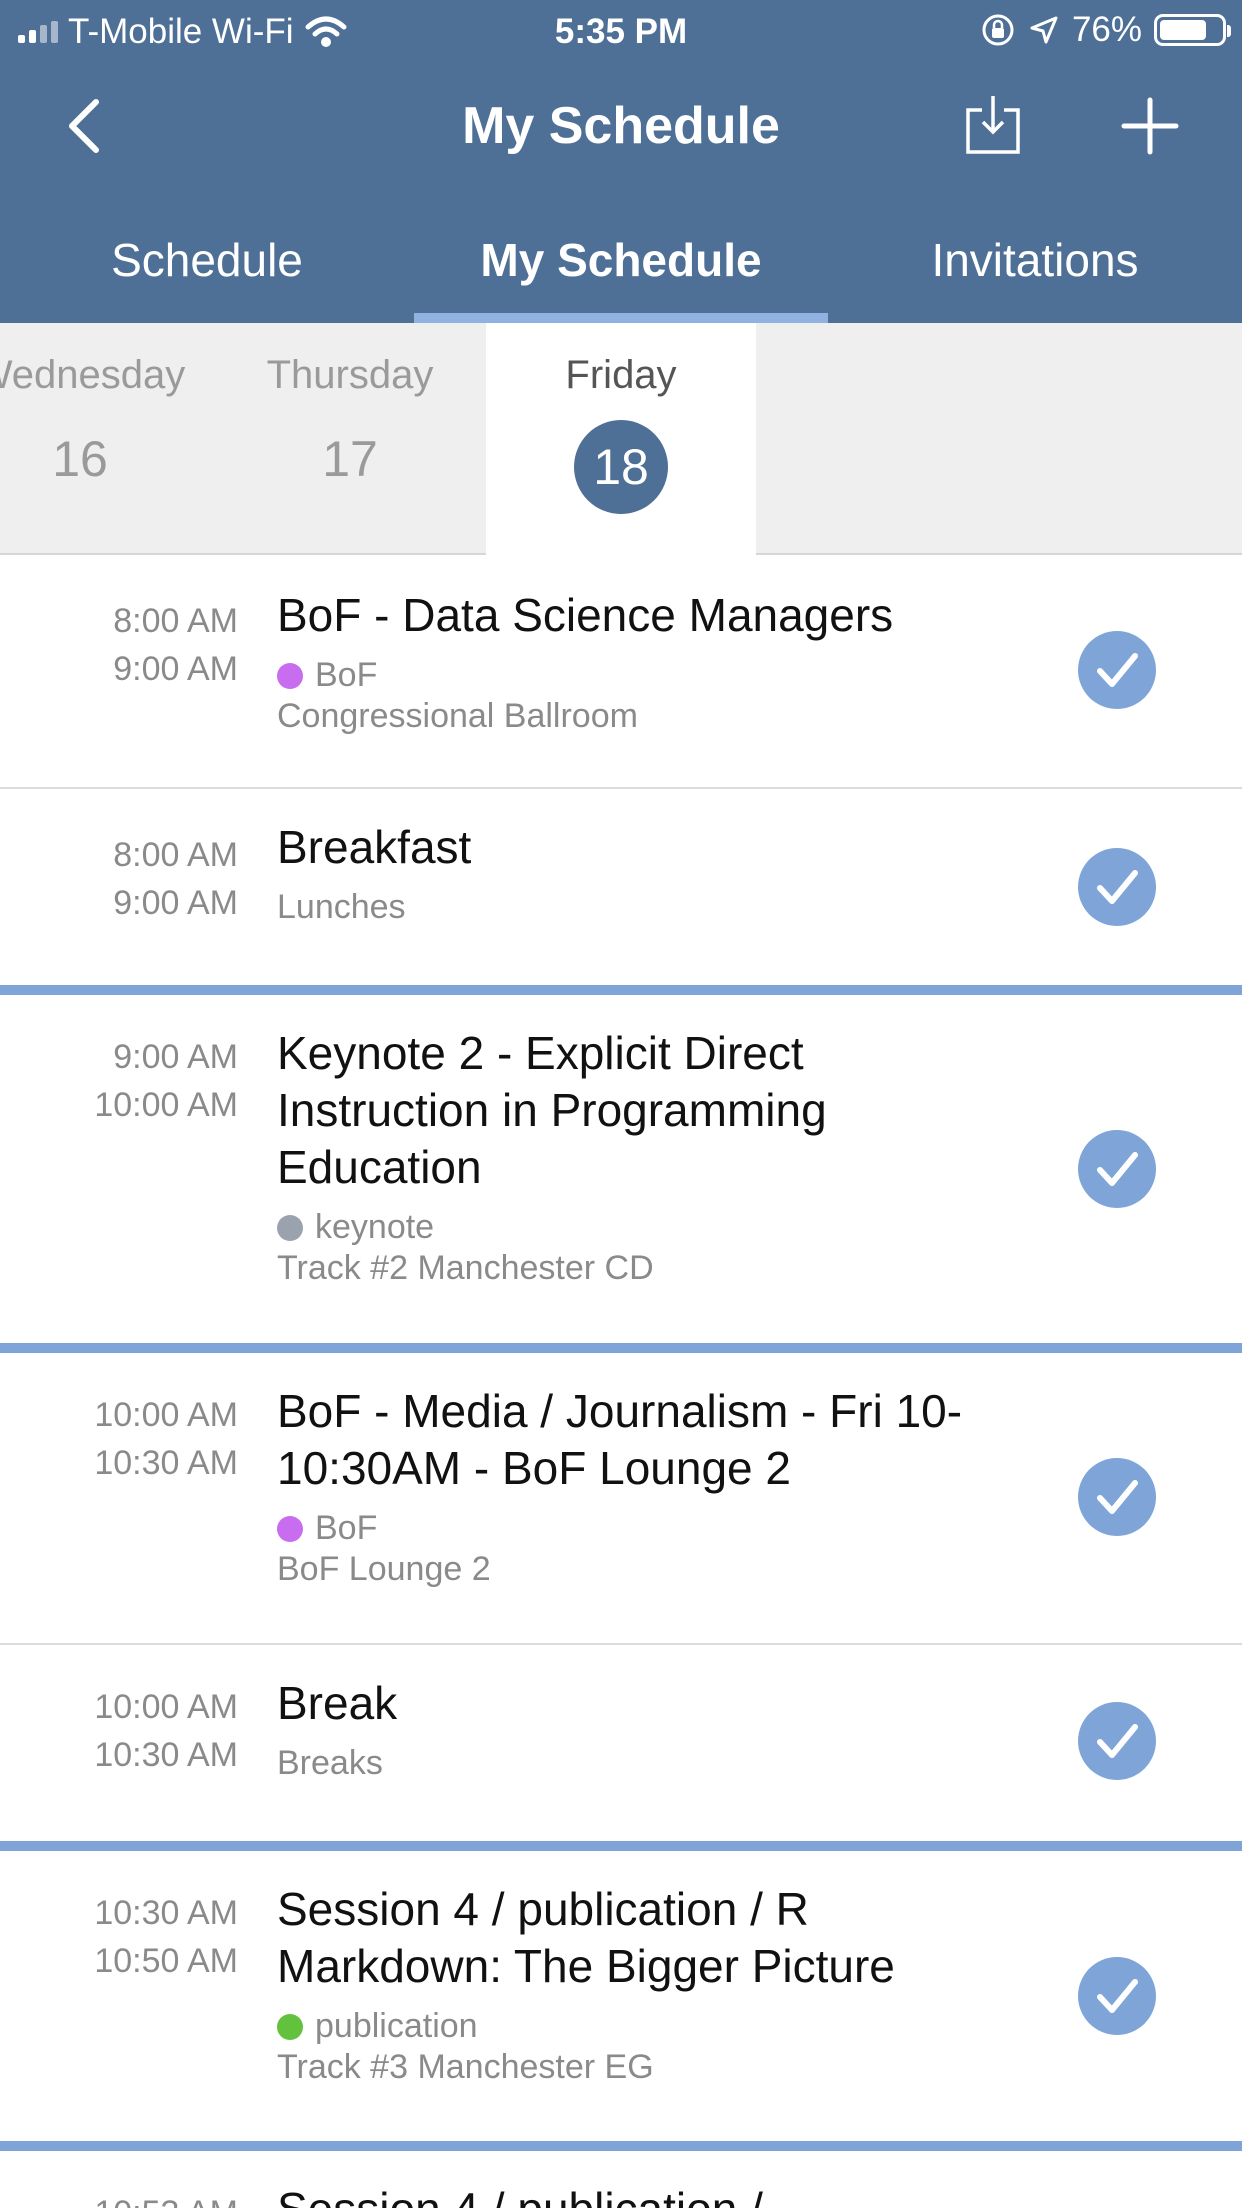 The height and width of the screenshot is (2208, 1242). I want to click on status-bar: T-Mobile Wi-Fi 5:35 PM 76%, so click(621, 31).